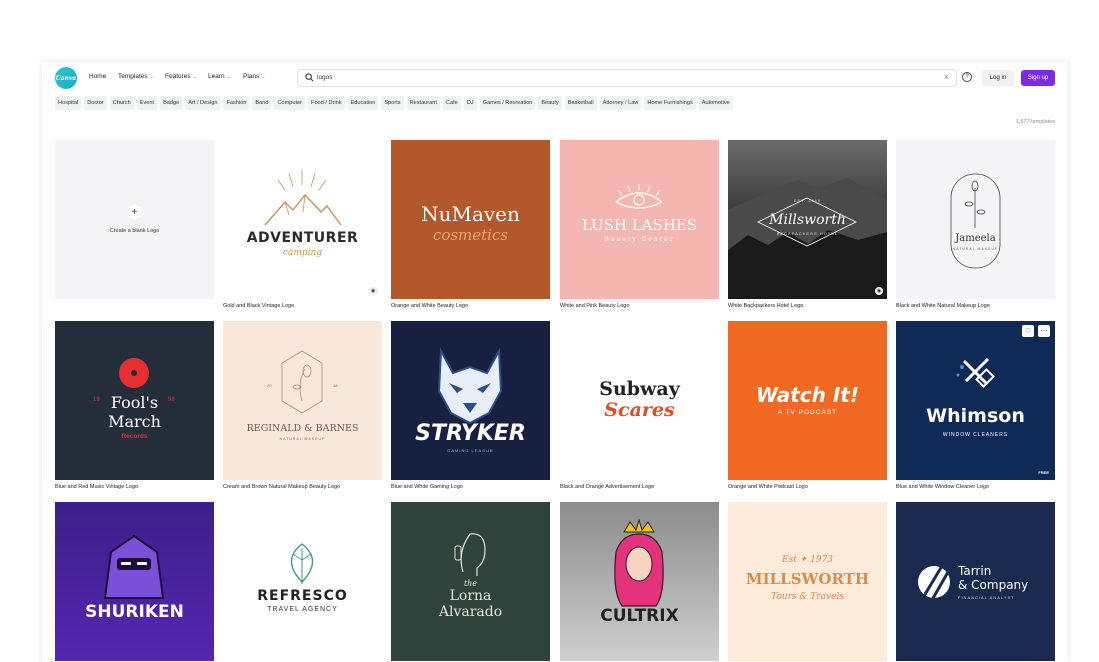  Describe the element at coordinates (95, 103) in the screenshot. I see `chip-doctor: Doctor` at that location.